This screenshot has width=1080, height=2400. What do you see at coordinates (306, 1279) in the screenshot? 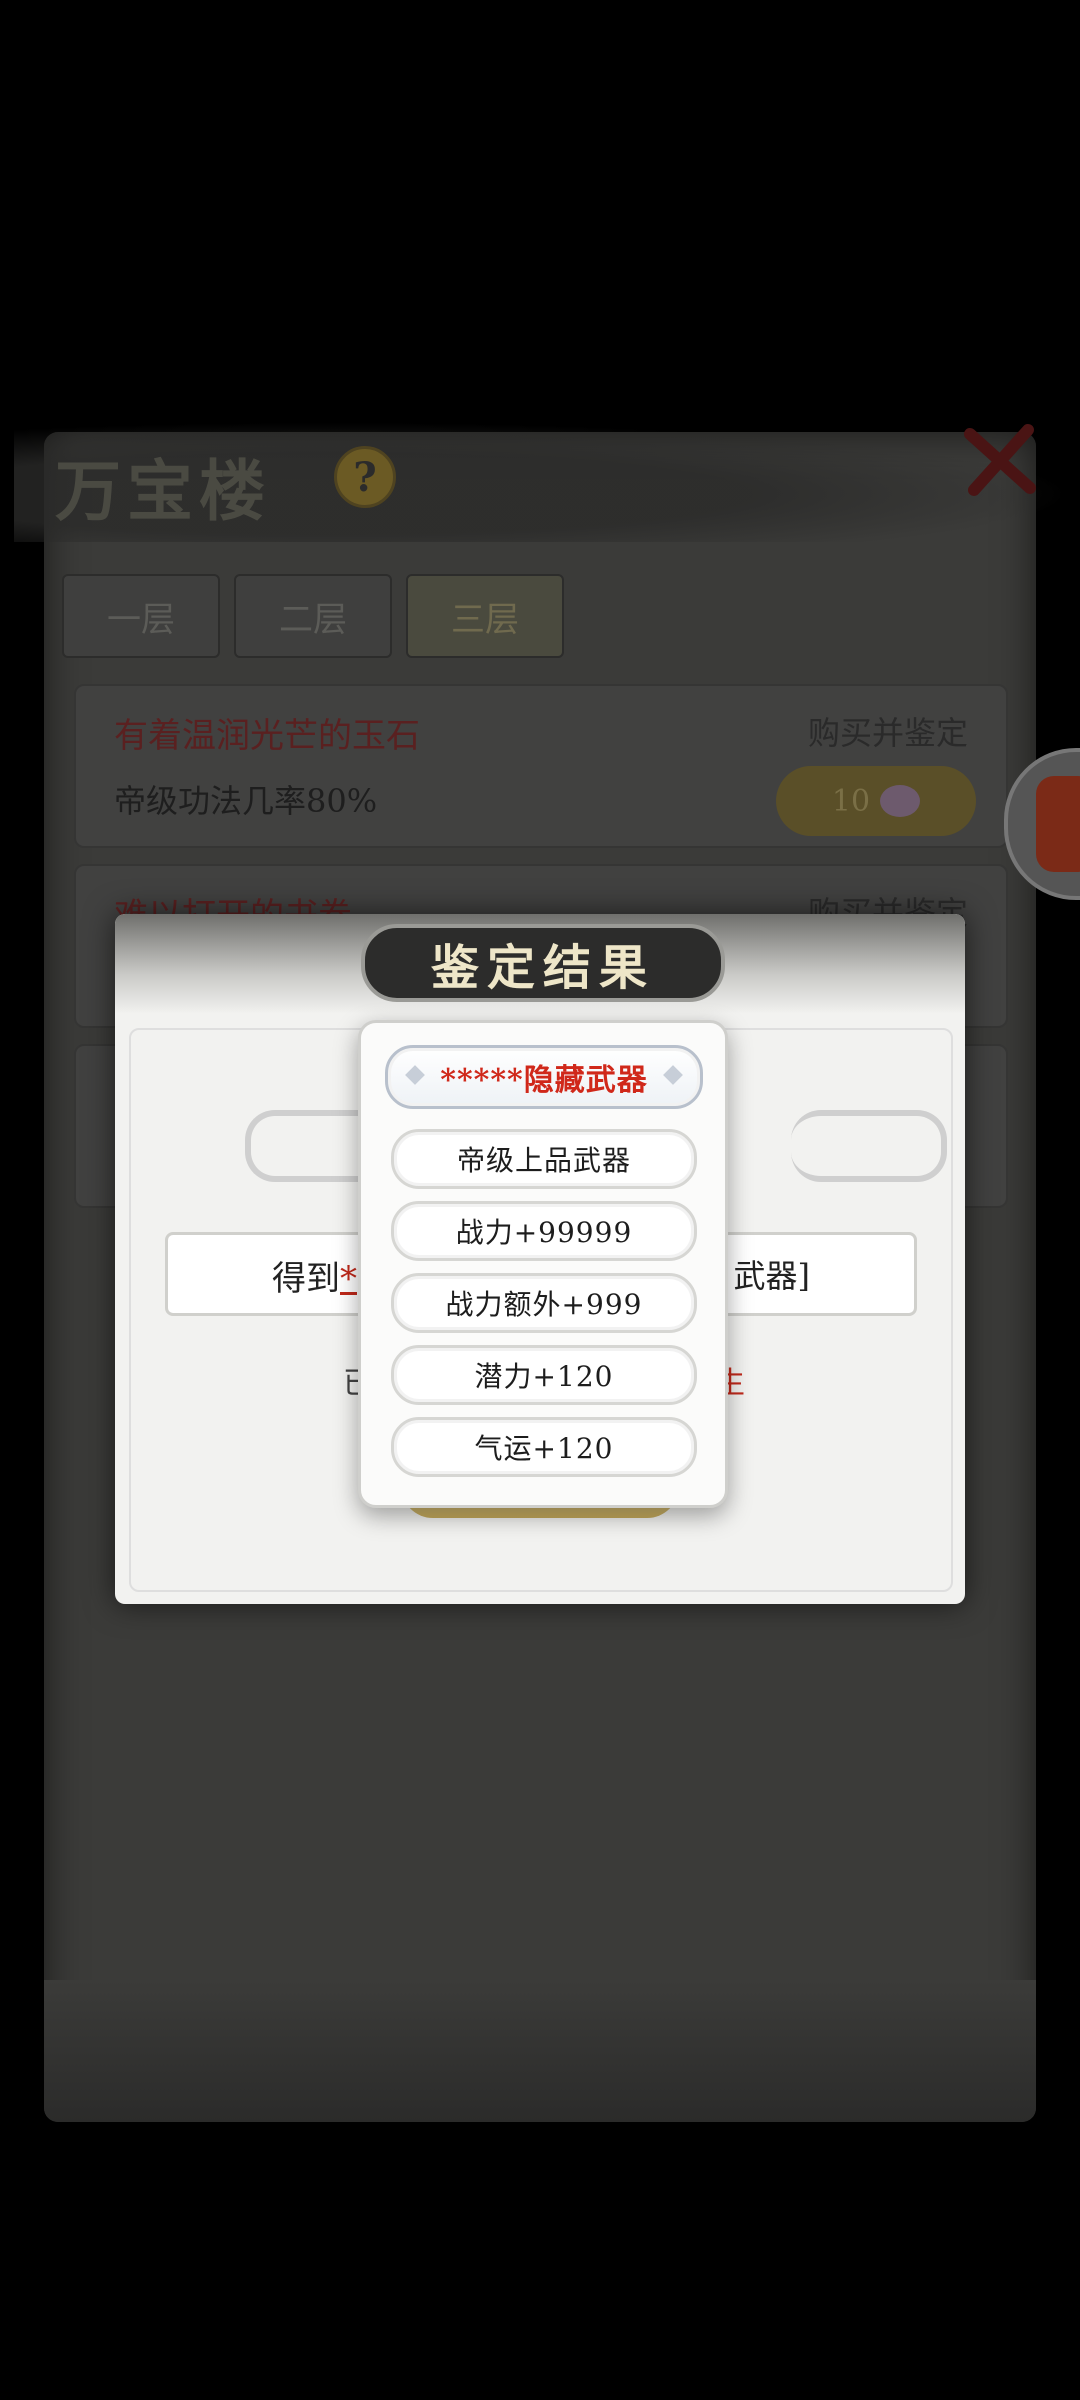
I see `obtained-prefix: 得到` at bounding box center [306, 1279].